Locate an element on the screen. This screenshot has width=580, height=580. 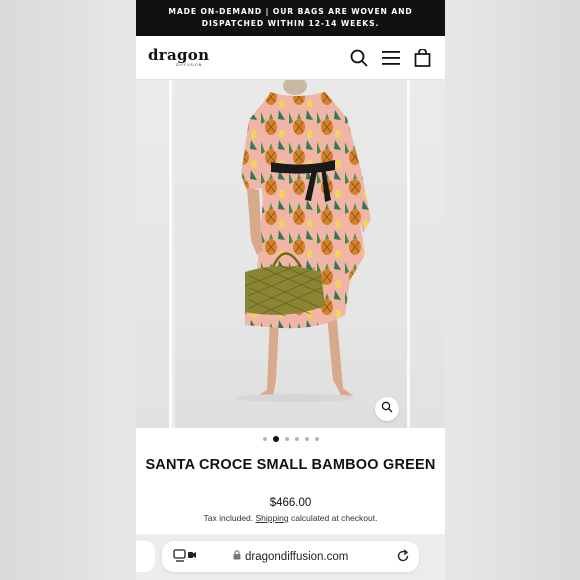
tax-suffix: calculated at checkout. is located at coordinates (334, 518).